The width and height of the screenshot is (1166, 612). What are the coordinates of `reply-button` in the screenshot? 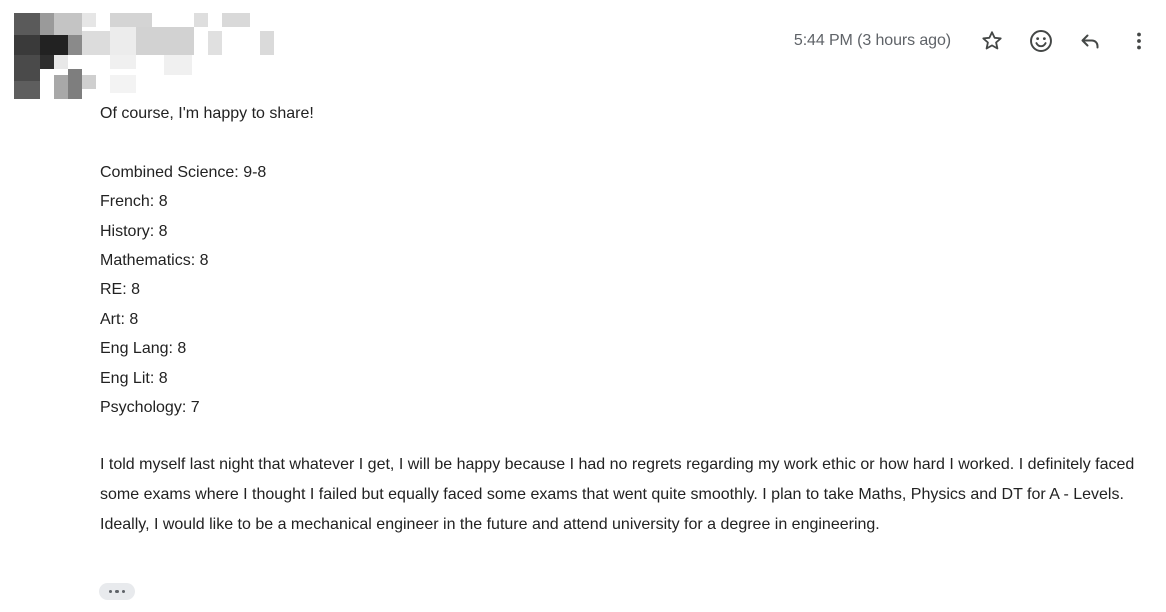 It's located at (1090, 41).